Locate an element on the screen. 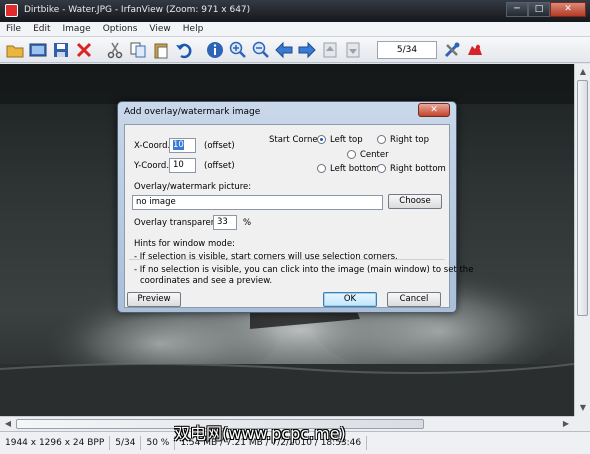 Image resolution: width=590 pixels, height=454 pixels. toolbar: 5/34 is located at coordinates (295, 50).